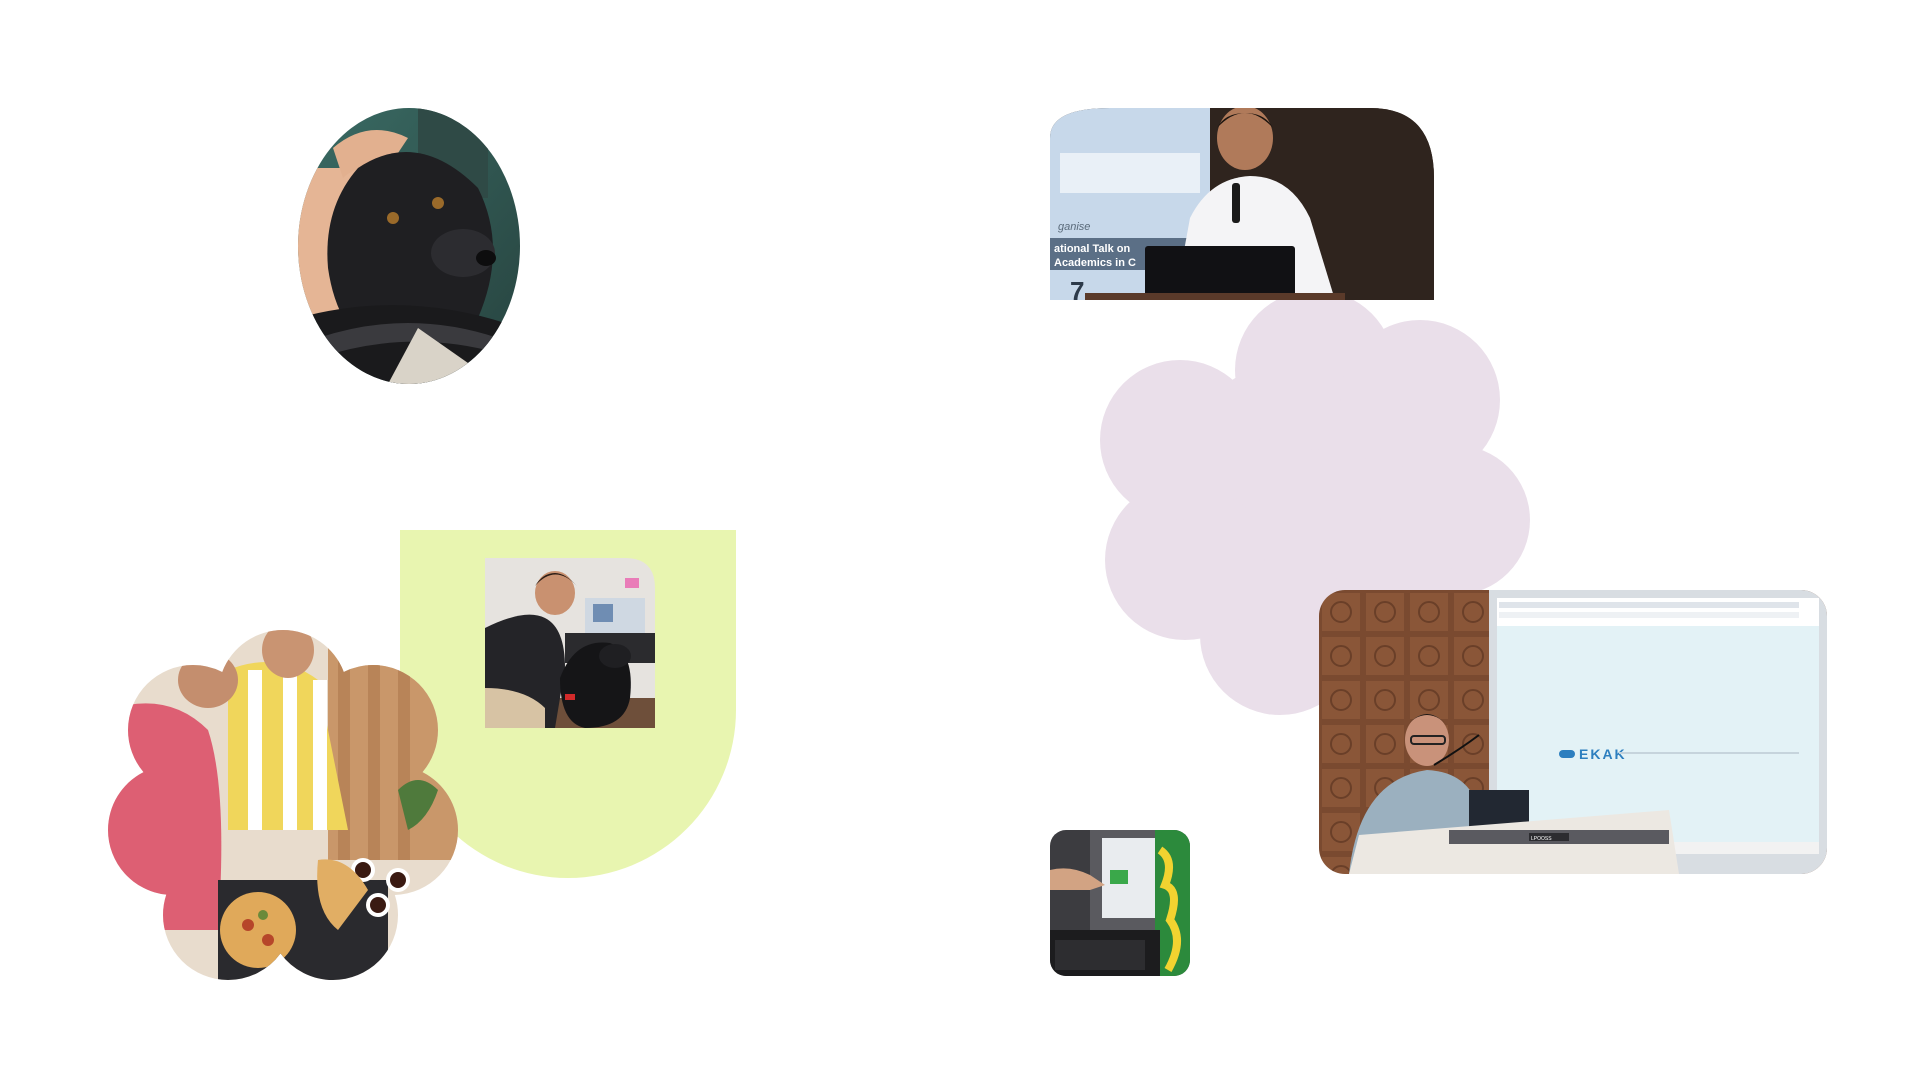 Image resolution: width=1920 pixels, height=1080 pixels. I want to click on photo-team-pizza, so click(283, 805).